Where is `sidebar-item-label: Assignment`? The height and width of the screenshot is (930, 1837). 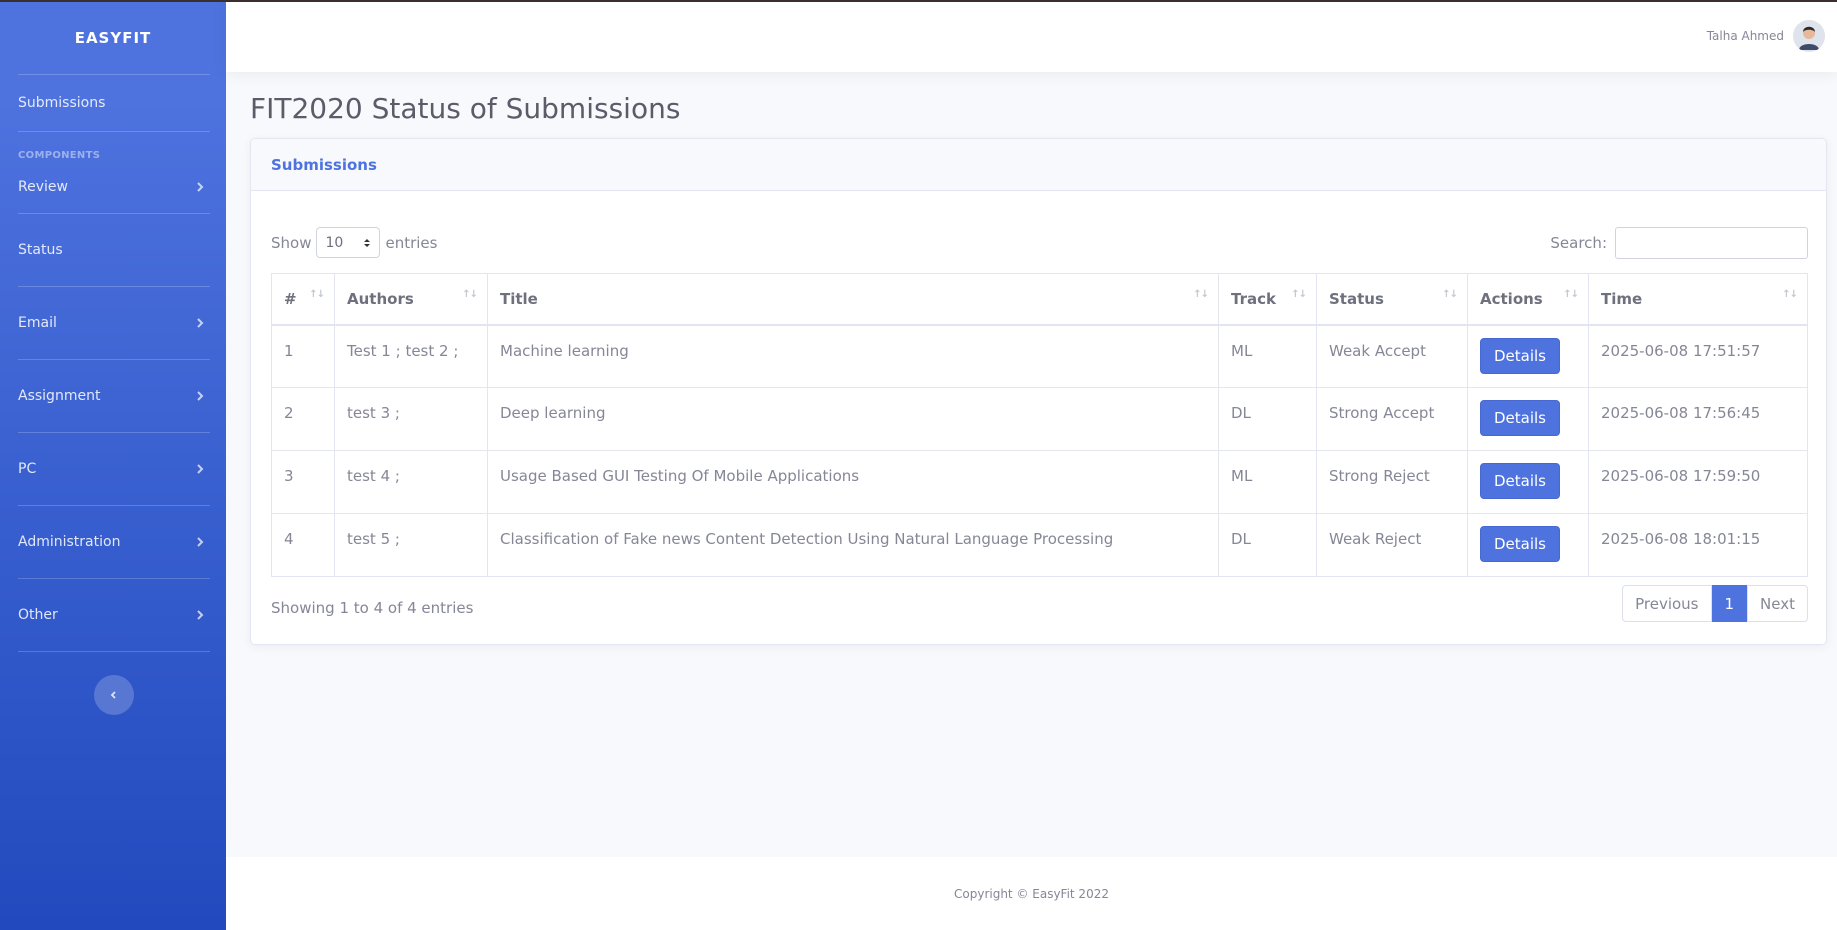 sidebar-item-label: Assignment is located at coordinates (59, 396).